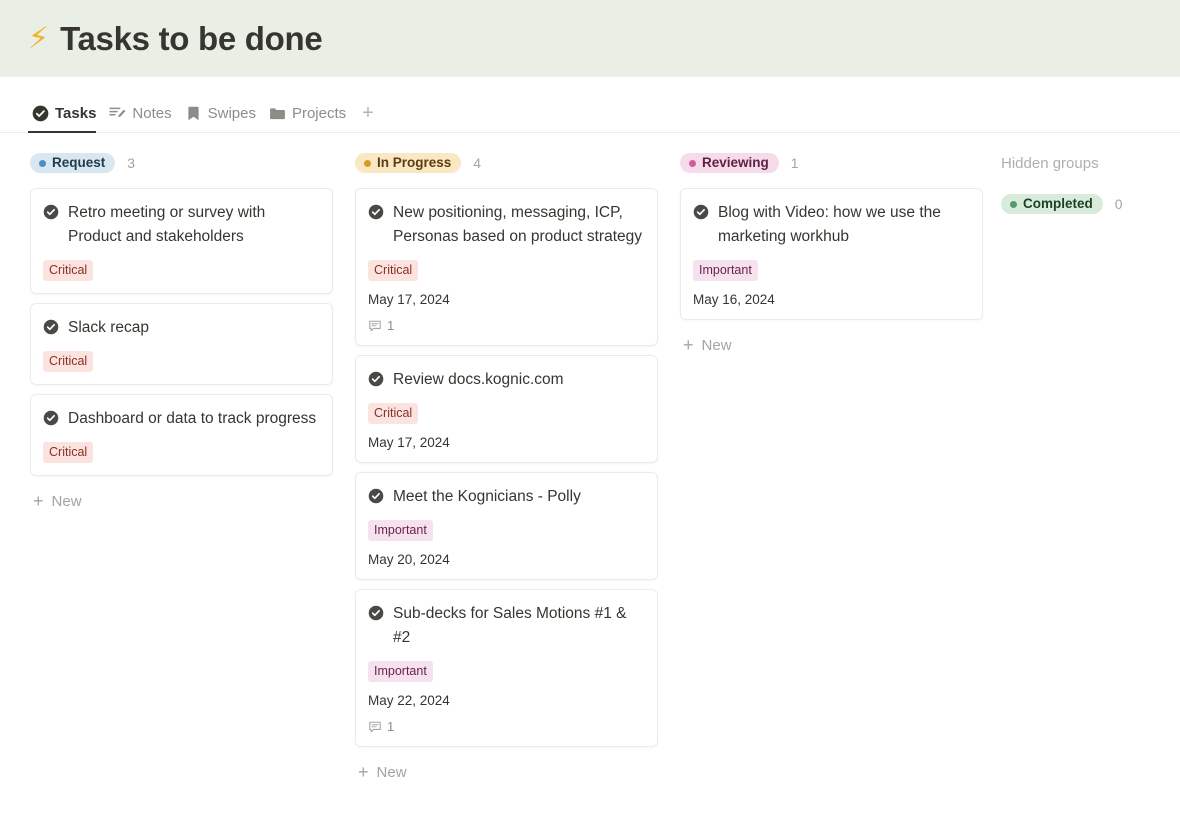 Image resolution: width=1180 pixels, height=820 pixels. What do you see at coordinates (364, 117) in the screenshot?
I see `add-tab-button: +` at bounding box center [364, 117].